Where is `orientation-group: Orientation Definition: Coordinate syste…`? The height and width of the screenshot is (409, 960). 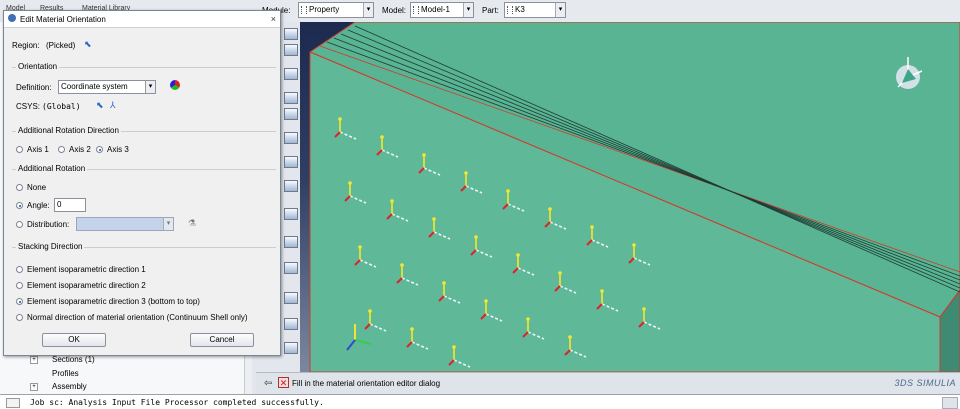 orientation-group: Orientation Definition: Coordinate syste… is located at coordinates (144, 95).